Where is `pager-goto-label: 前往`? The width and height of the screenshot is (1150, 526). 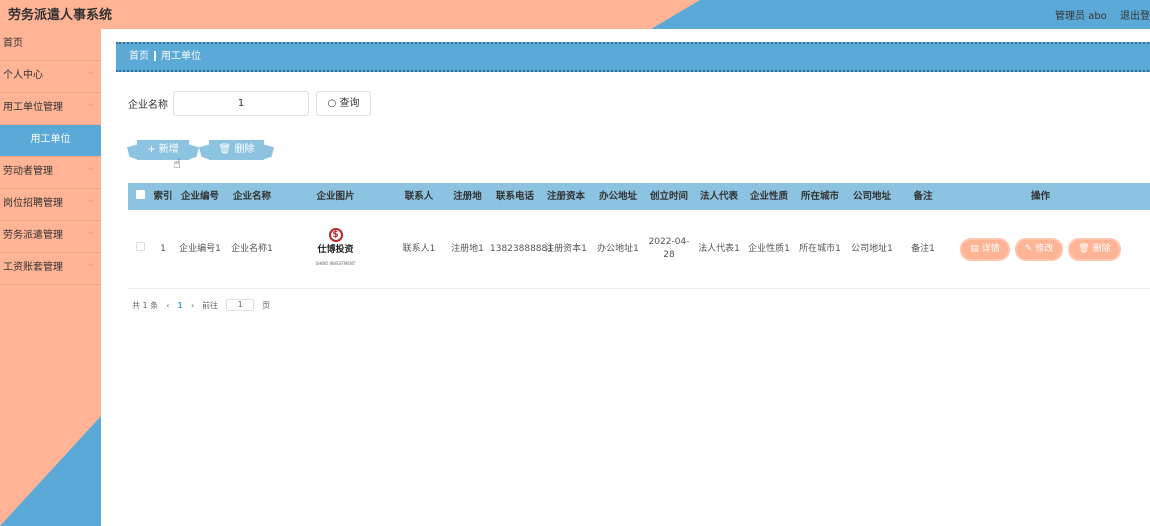 pager-goto-label: 前往 is located at coordinates (210, 305).